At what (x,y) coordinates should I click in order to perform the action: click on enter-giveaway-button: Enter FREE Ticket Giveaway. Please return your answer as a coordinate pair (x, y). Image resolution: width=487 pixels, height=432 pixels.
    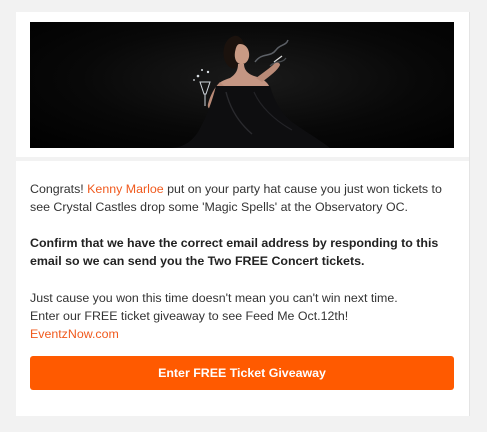
    Looking at the image, I should click on (242, 373).